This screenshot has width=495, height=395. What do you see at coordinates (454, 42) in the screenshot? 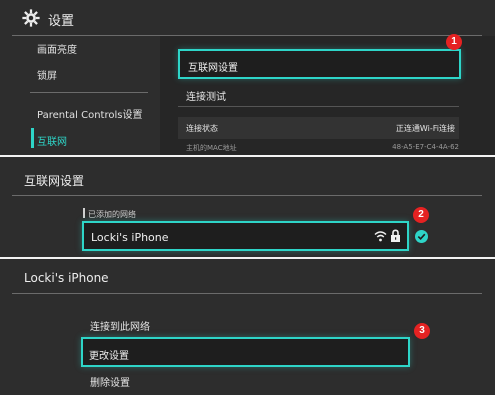
I see `step-badge-1: 1` at bounding box center [454, 42].